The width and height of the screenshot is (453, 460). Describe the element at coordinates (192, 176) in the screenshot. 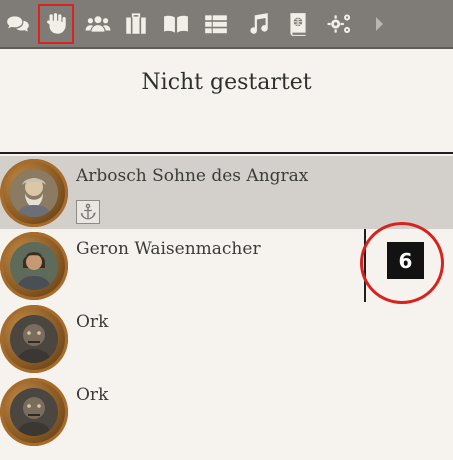

I see `combatant-name: Arbosch Sohne des Angrax` at that location.